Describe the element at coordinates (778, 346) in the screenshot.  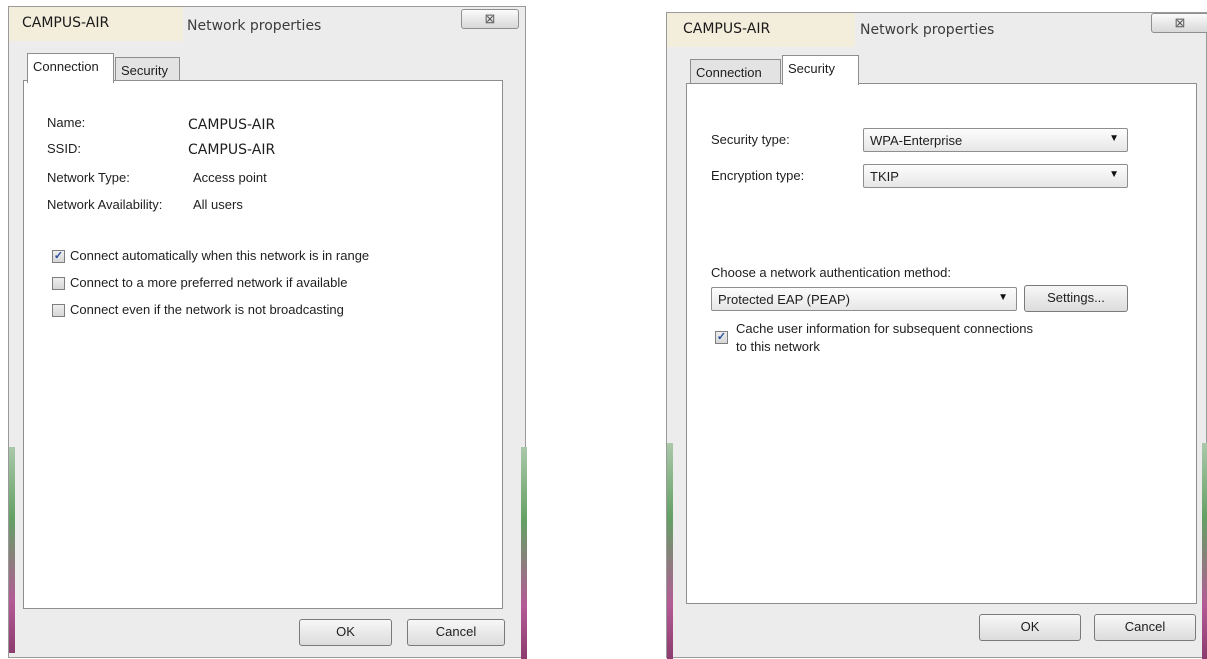
I see `cache-user-info-label-line2: to this network` at that location.